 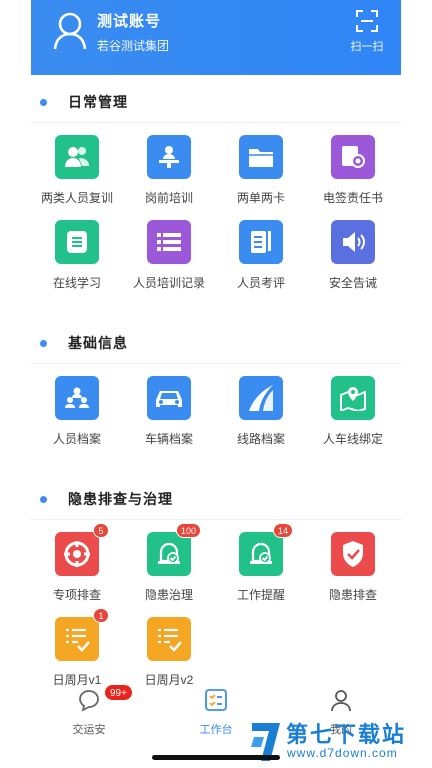 What do you see at coordinates (169, 398) in the screenshot?
I see `car-icon` at bounding box center [169, 398].